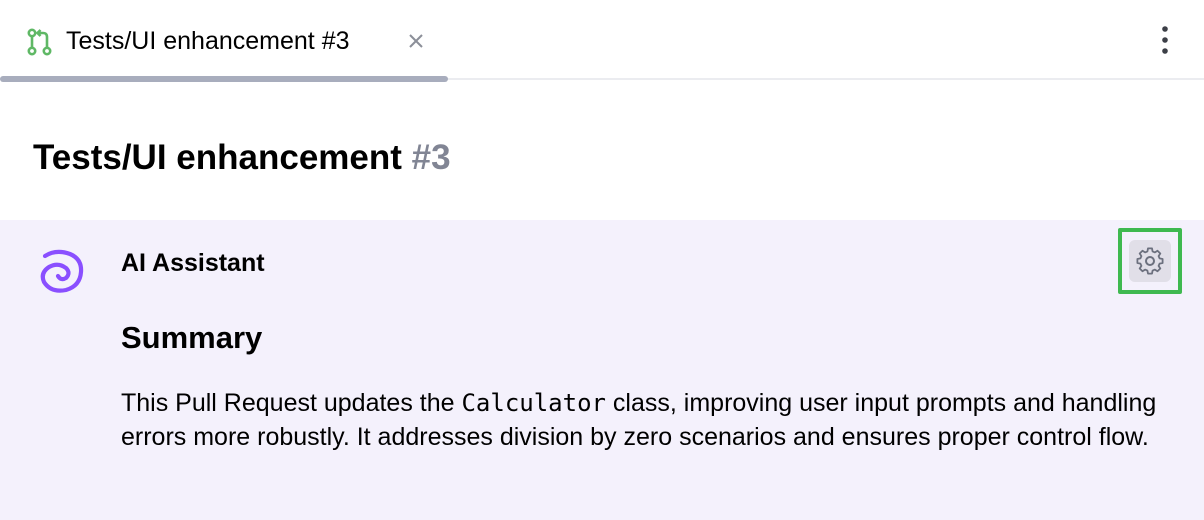 This screenshot has height=520, width=1204. What do you see at coordinates (40, 42) in the screenshot?
I see `pull-request-icon` at bounding box center [40, 42].